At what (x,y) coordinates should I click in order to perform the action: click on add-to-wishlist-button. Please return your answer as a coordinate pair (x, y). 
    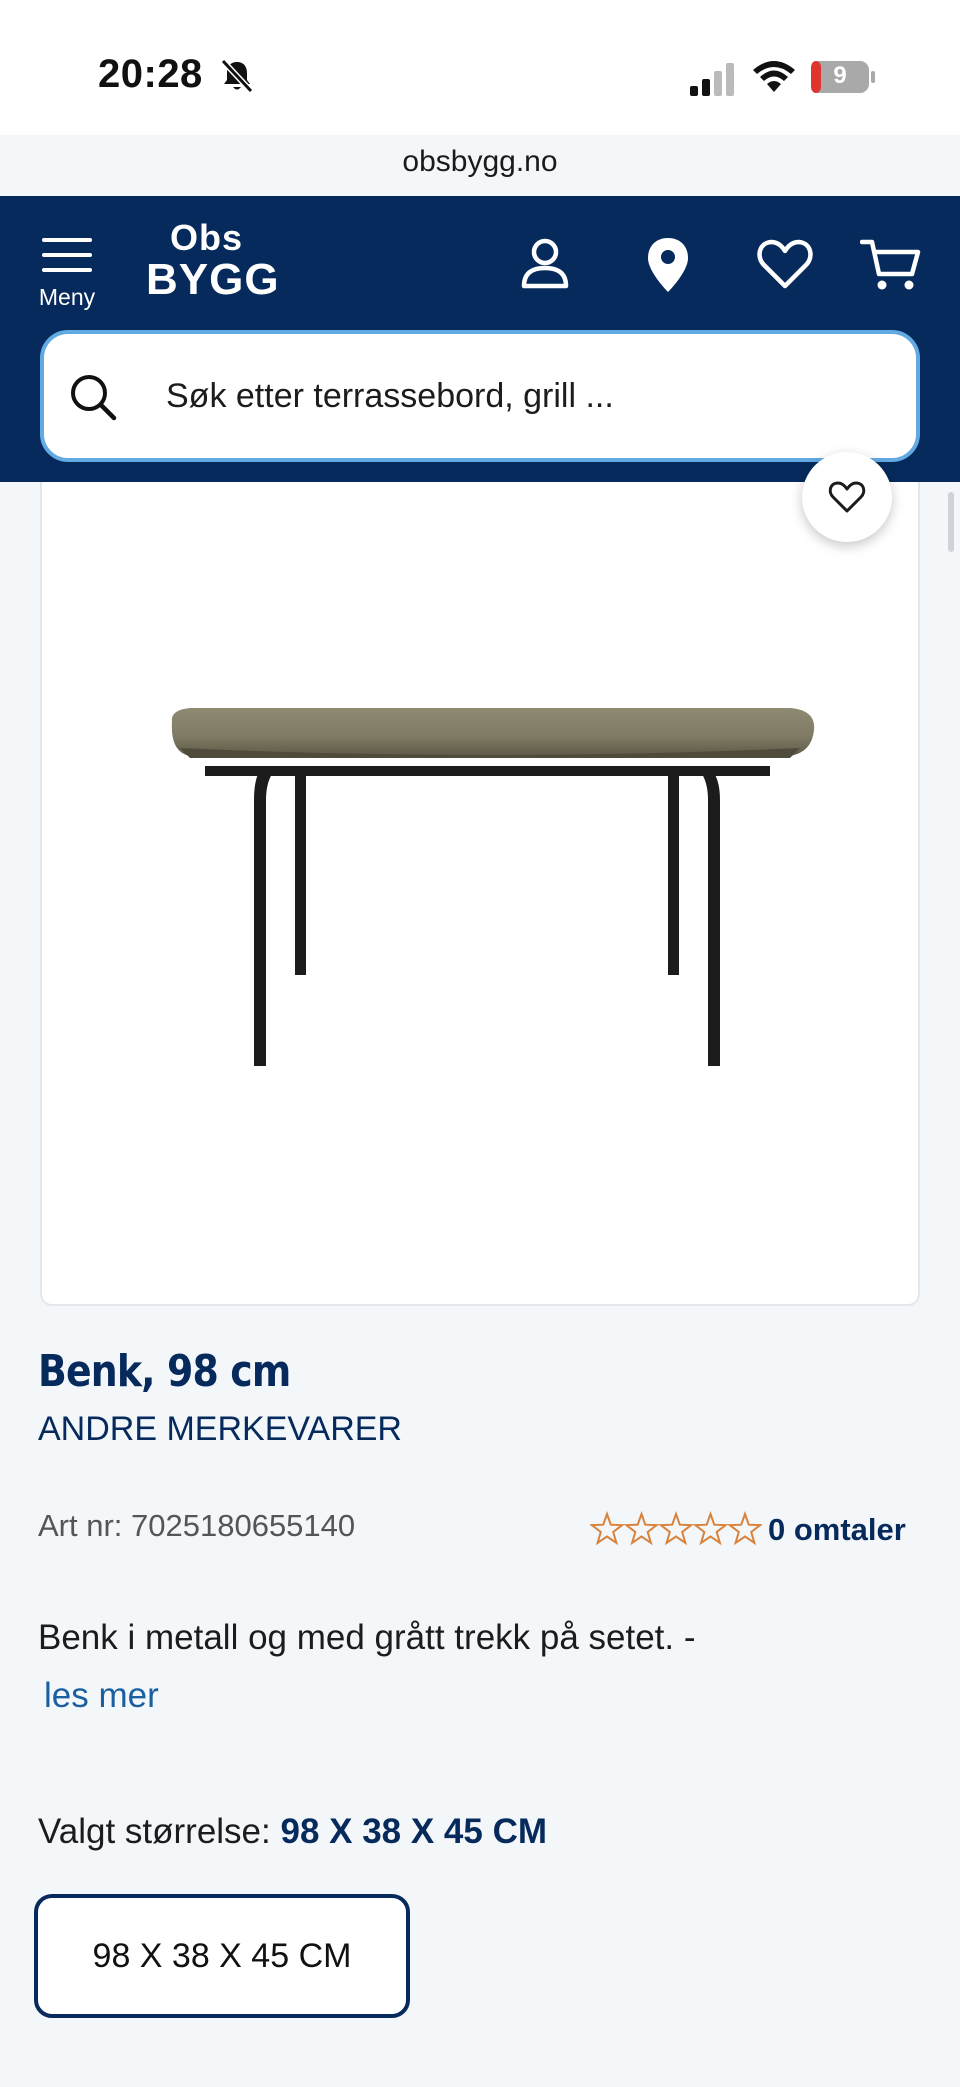
    Looking at the image, I should click on (847, 497).